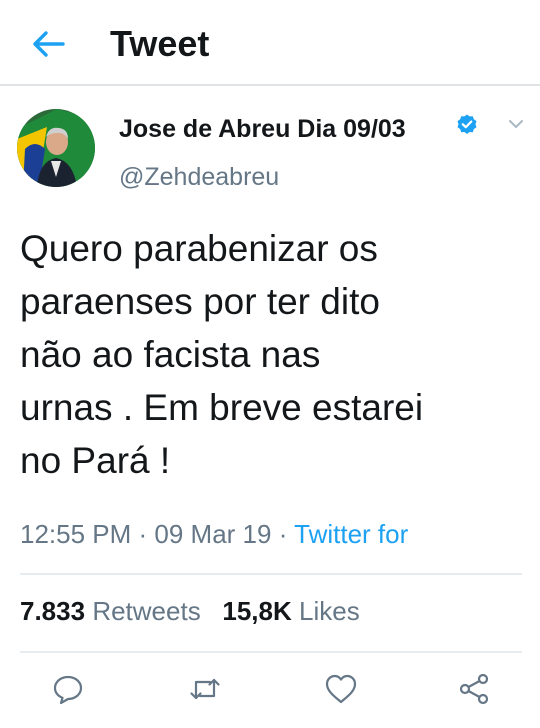 This screenshot has height=728, width=540. What do you see at coordinates (516, 124) in the screenshot?
I see `chevron-down-icon` at bounding box center [516, 124].